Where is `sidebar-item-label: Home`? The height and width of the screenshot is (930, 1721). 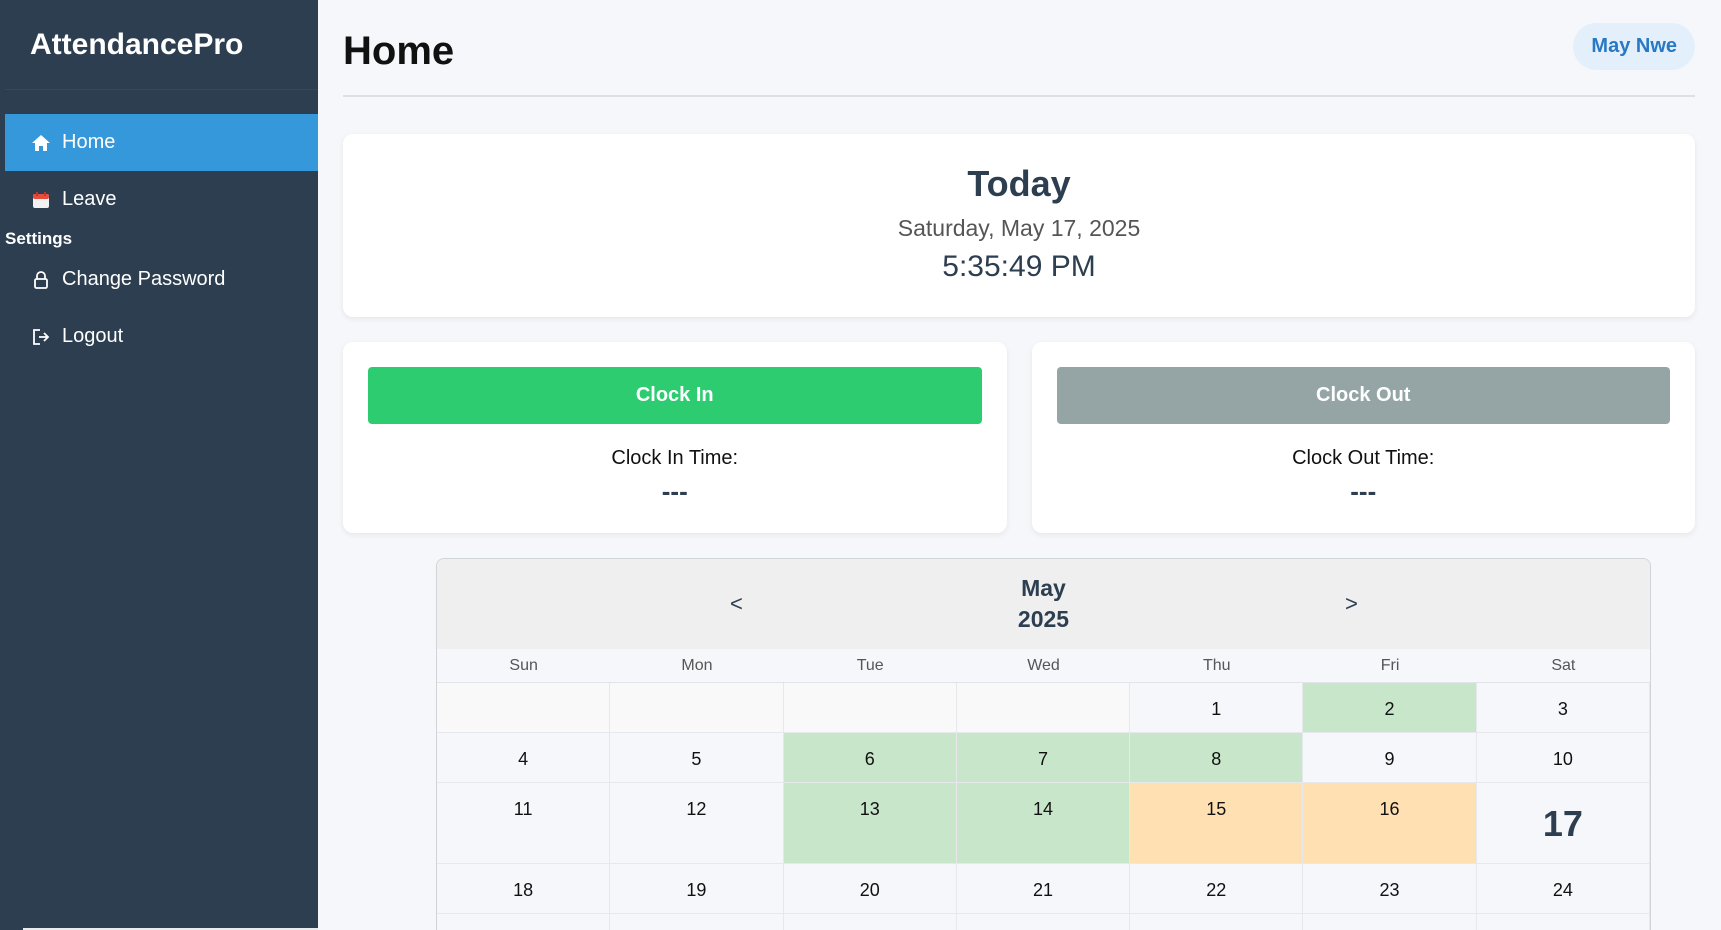
sidebar-item-label: Home is located at coordinates (89, 142).